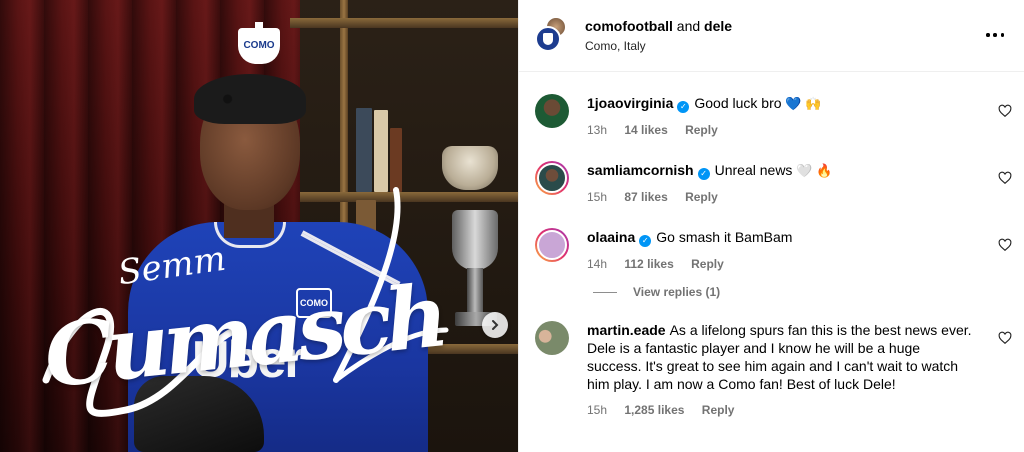  Describe the element at coordinates (995, 35) in the screenshot. I see `more-options-icon` at that location.